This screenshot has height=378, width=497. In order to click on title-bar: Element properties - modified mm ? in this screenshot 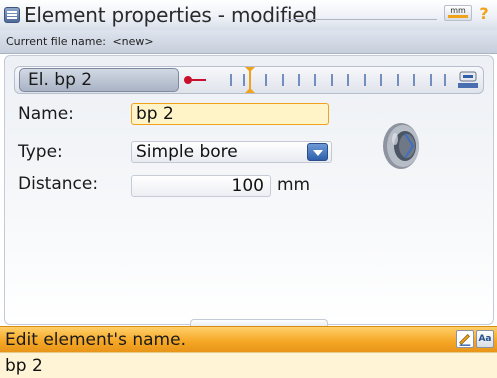, I will do `click(248, 15)`.